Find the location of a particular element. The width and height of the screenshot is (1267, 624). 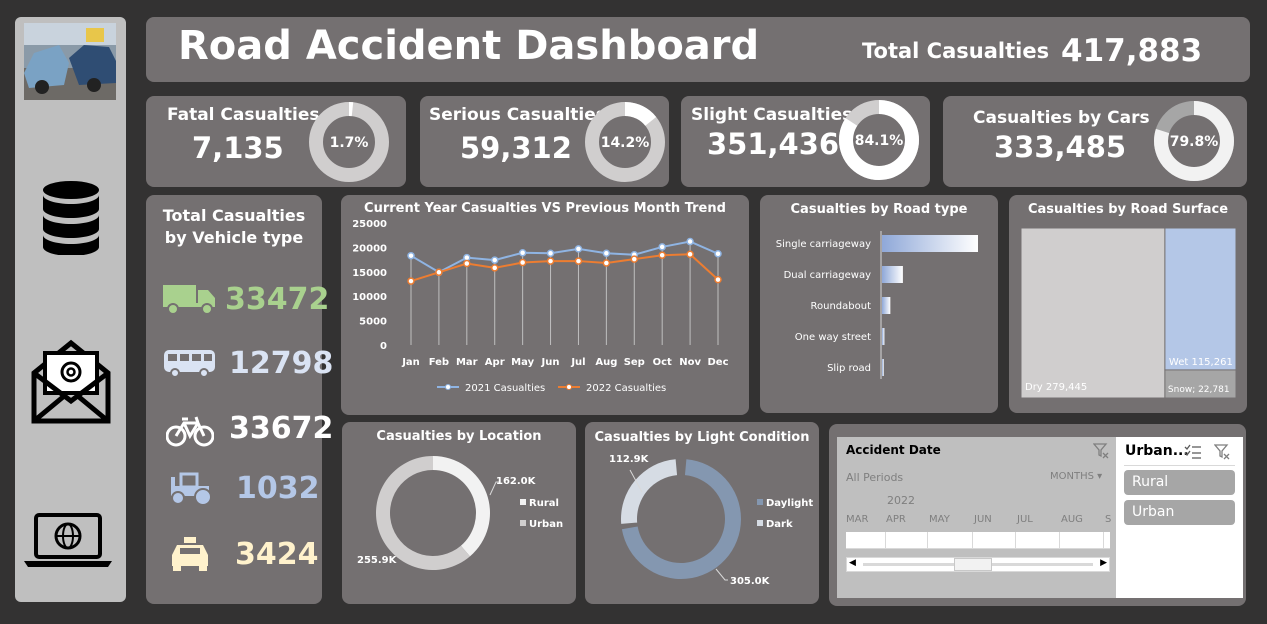

treemap-label: Dry 279,445 is located at coordinates (1056, 387).